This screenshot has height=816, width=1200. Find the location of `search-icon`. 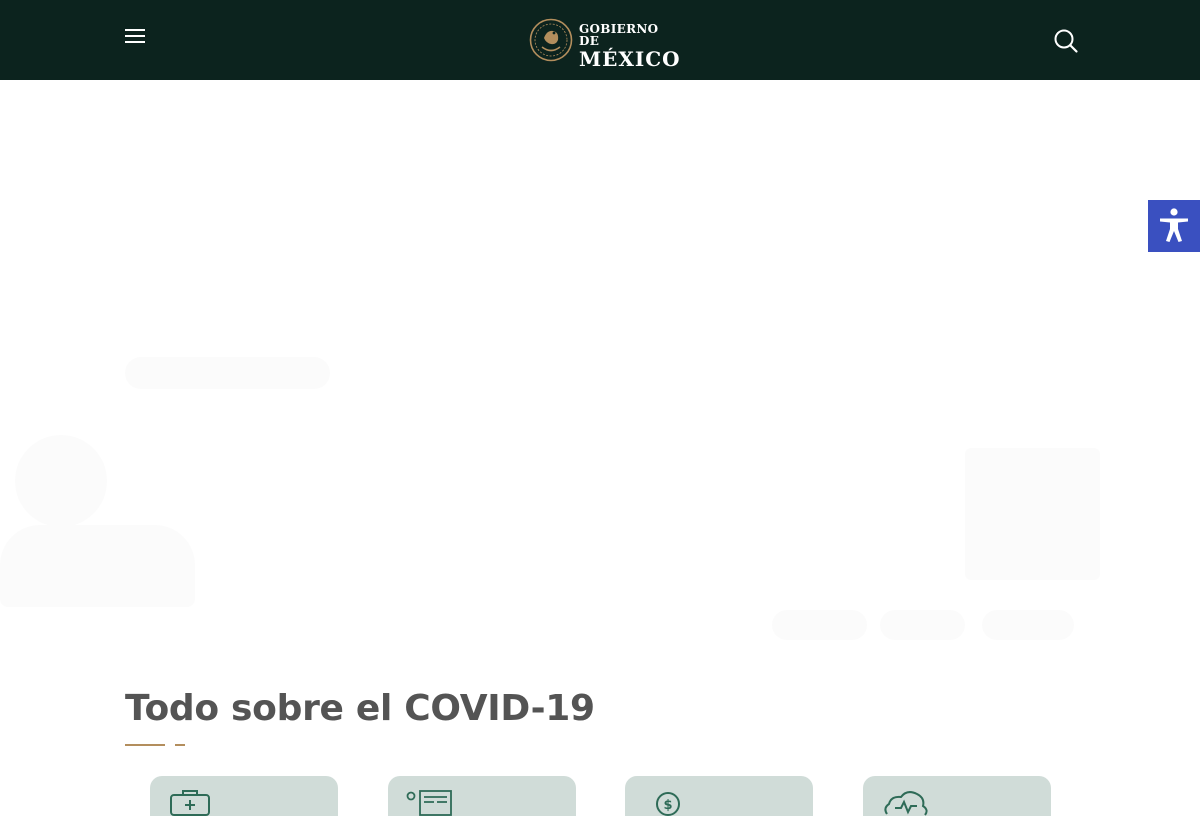

search-icon is located at coordinates (1066, 41).